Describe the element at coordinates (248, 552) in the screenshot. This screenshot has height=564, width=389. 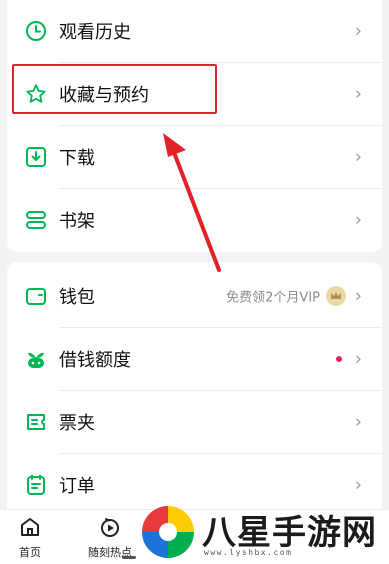
I see `watermark-url: www.lyshbx.com` at that location.